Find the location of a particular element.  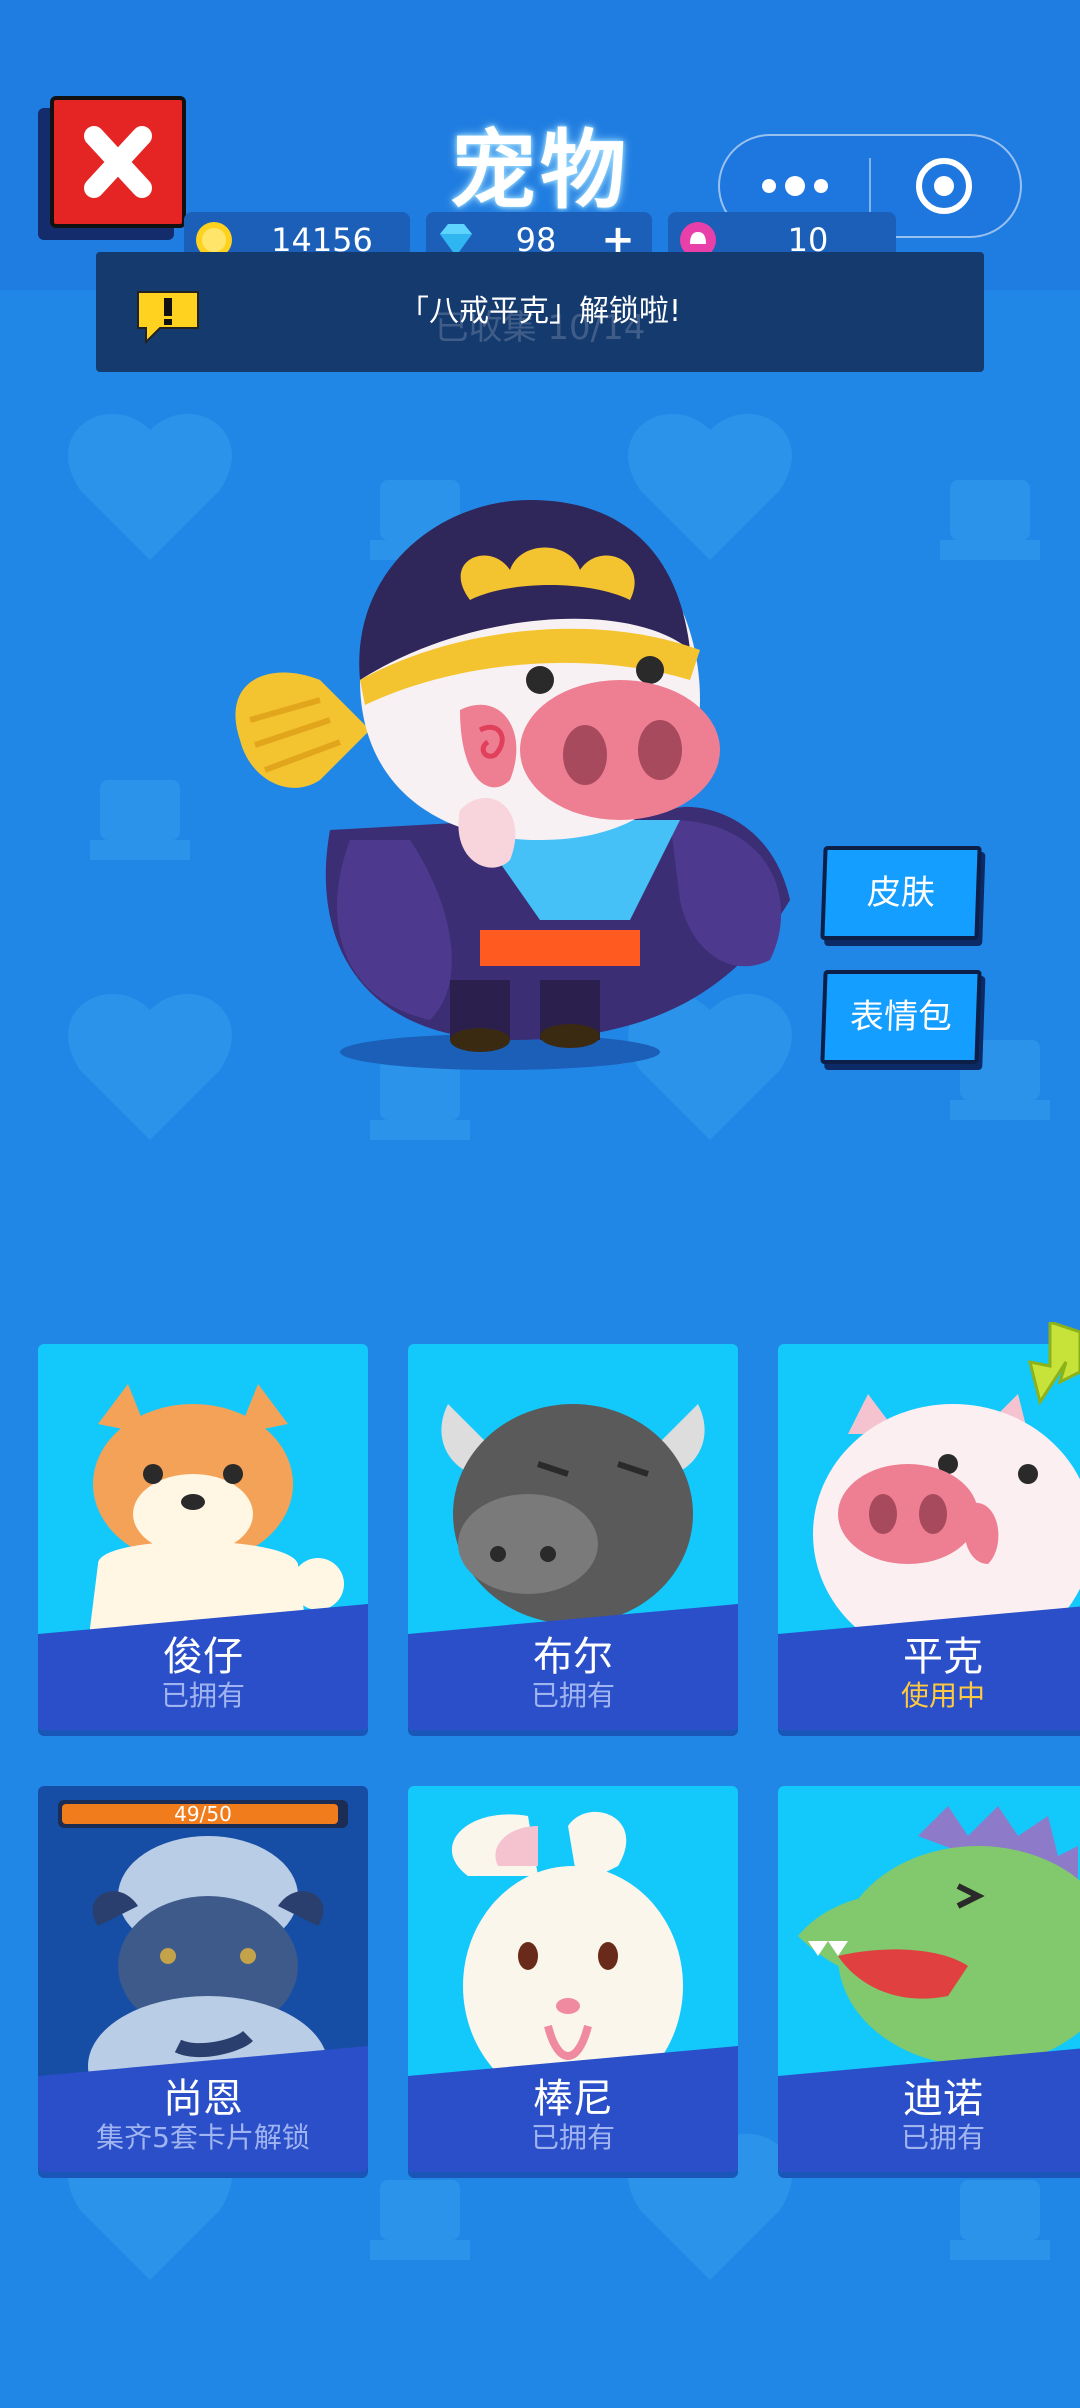

more-icon is located at coordinates (795, 186).